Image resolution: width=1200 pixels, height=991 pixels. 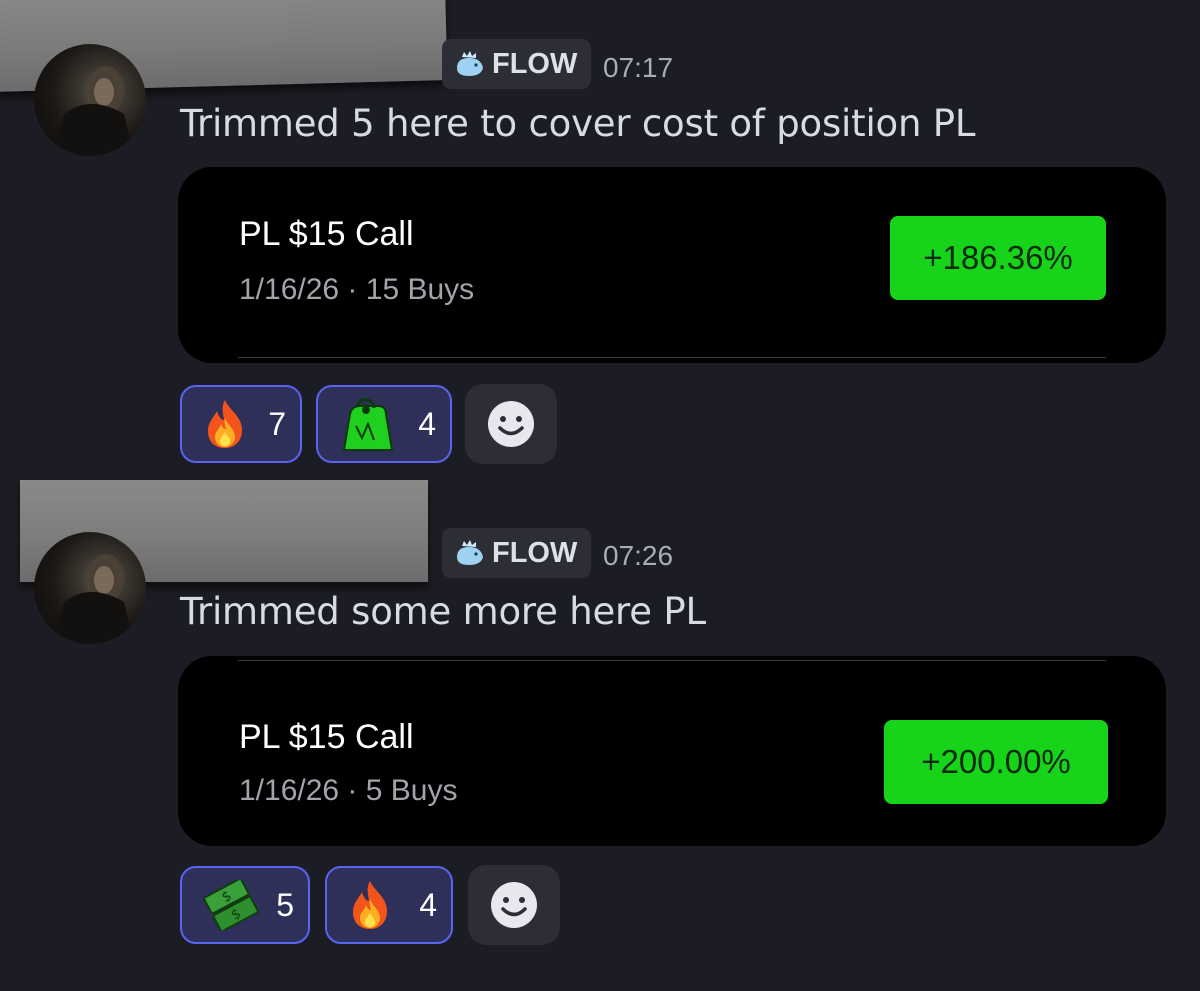 What do you see at coordinates (368, 424) in the screenshot?
I see `money-bag-icon` at bounding box center [368, 424].